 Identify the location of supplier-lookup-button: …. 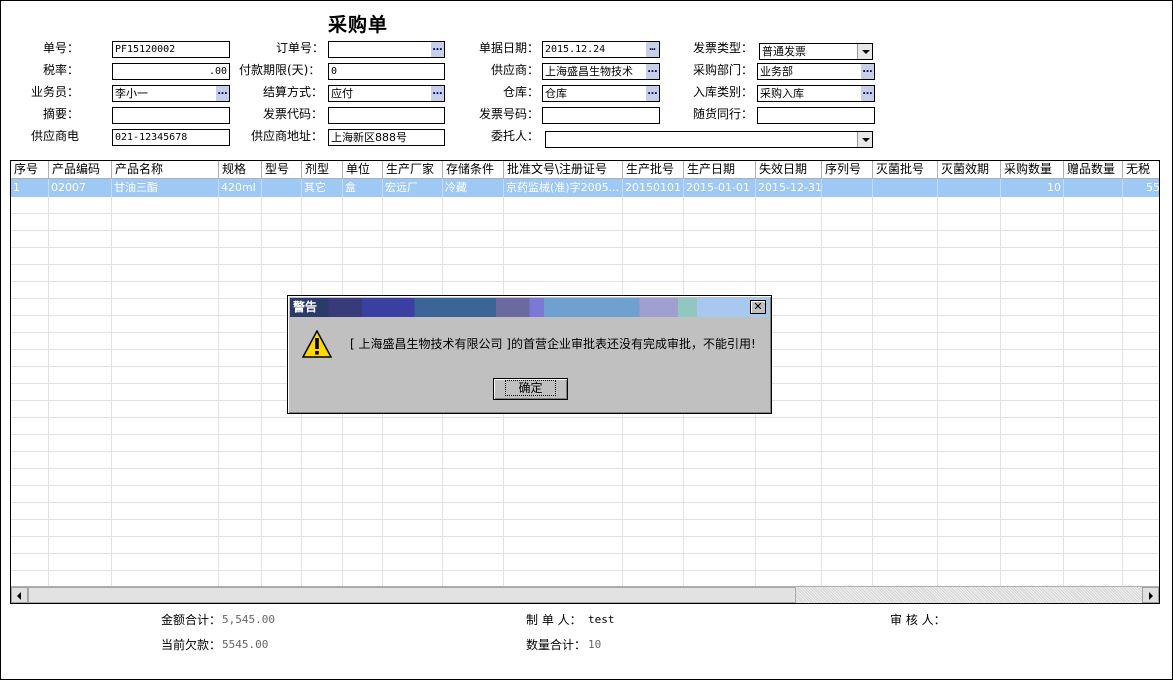
(652, 71).